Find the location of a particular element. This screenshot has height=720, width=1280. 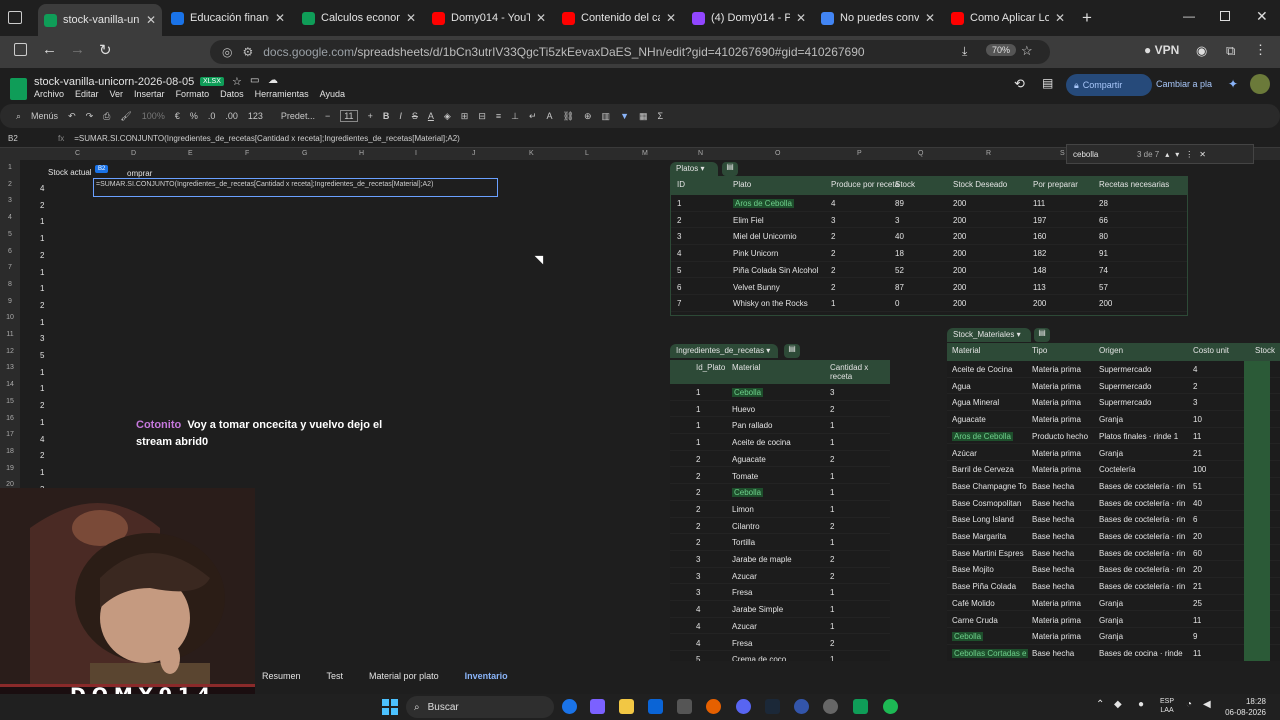

table-cell: 4 is located at coordinates (679, 253).